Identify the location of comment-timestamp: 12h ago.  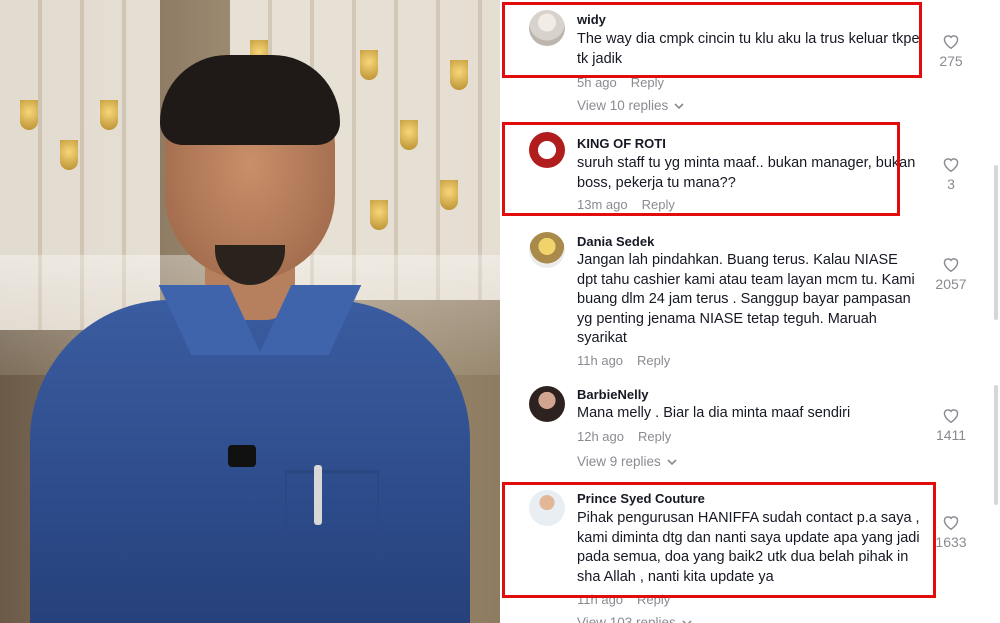
(600, 436).